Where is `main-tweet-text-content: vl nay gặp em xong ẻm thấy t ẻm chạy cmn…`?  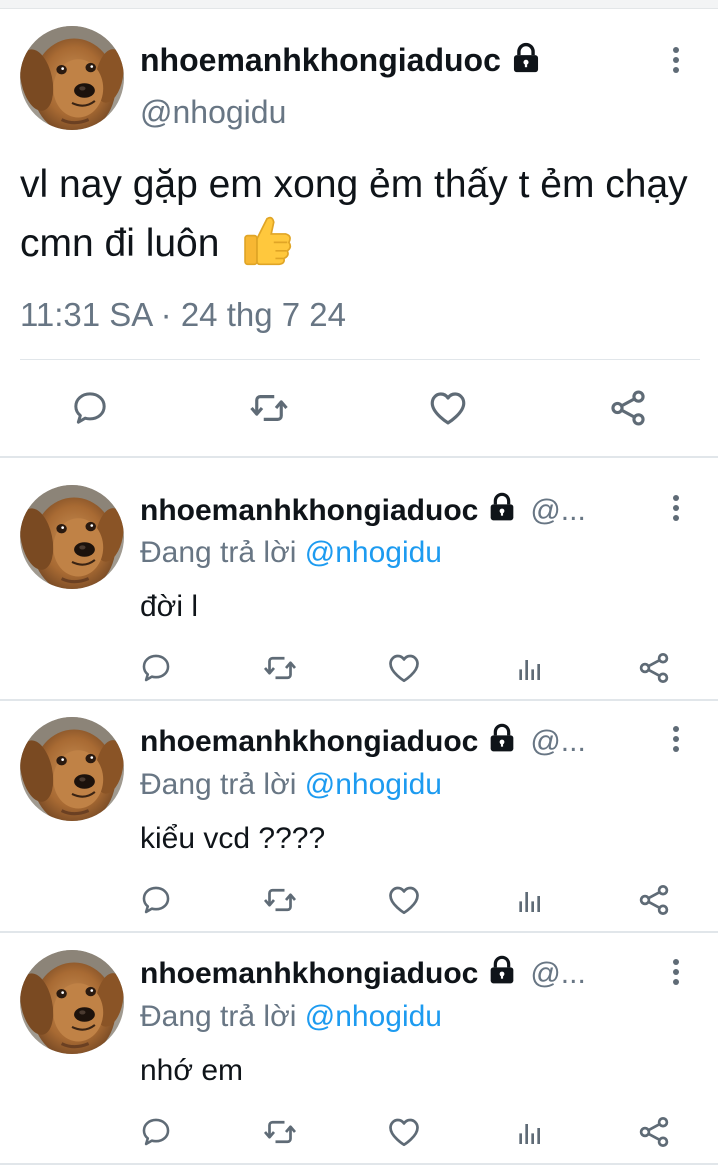
main-tweet-text-content: vl nay gặp em xong ẻm thấy t ẻm chạy cmn… is located at coordinates (354, 214).